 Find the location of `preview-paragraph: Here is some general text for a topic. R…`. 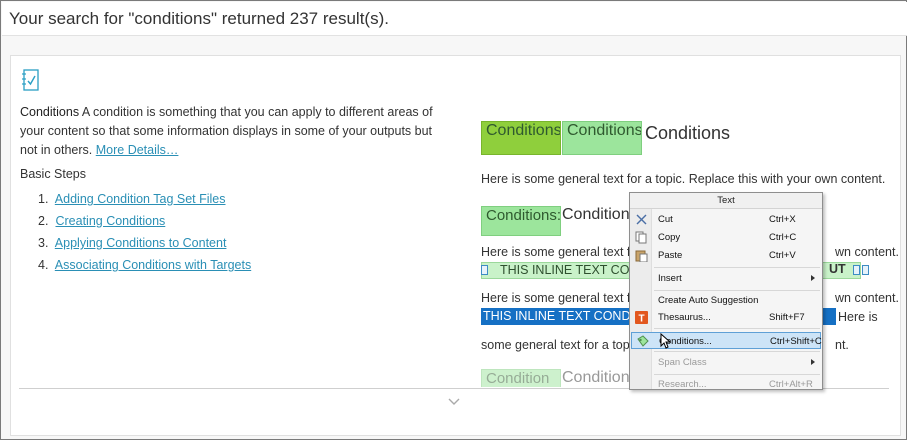

preview-paragraph: Here is some general text for a topic. R… is located at coordinates (683, 179).